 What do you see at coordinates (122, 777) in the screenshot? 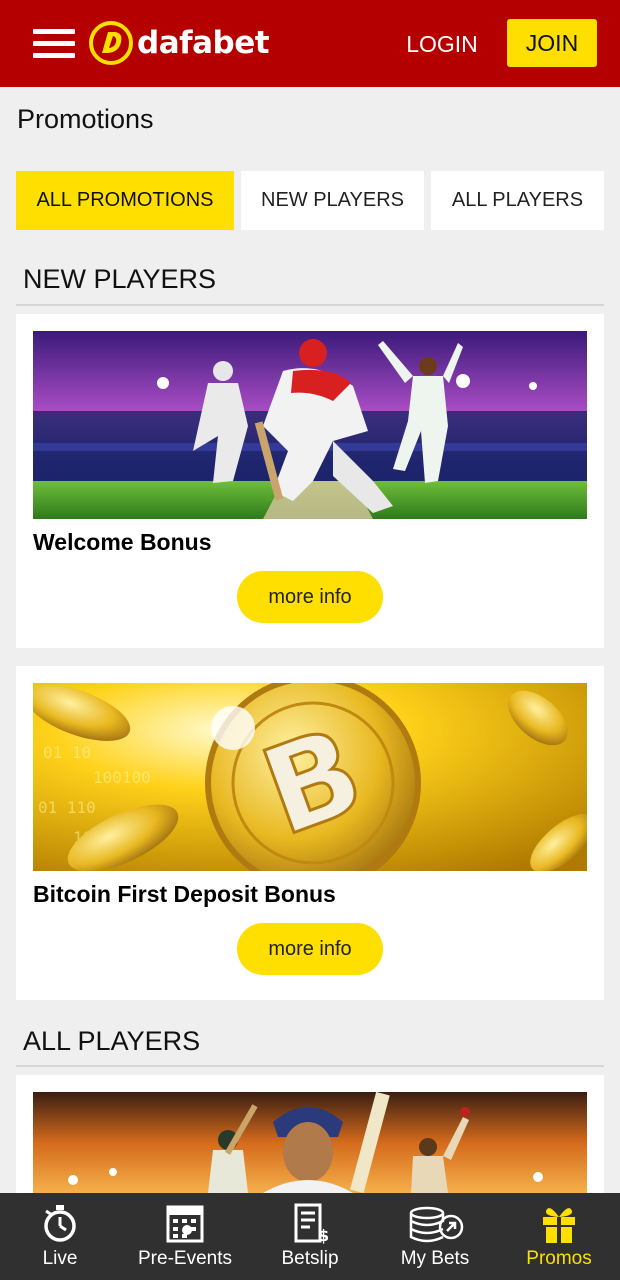
I see `svg-text: 100100` at bounding box center [122, 777].